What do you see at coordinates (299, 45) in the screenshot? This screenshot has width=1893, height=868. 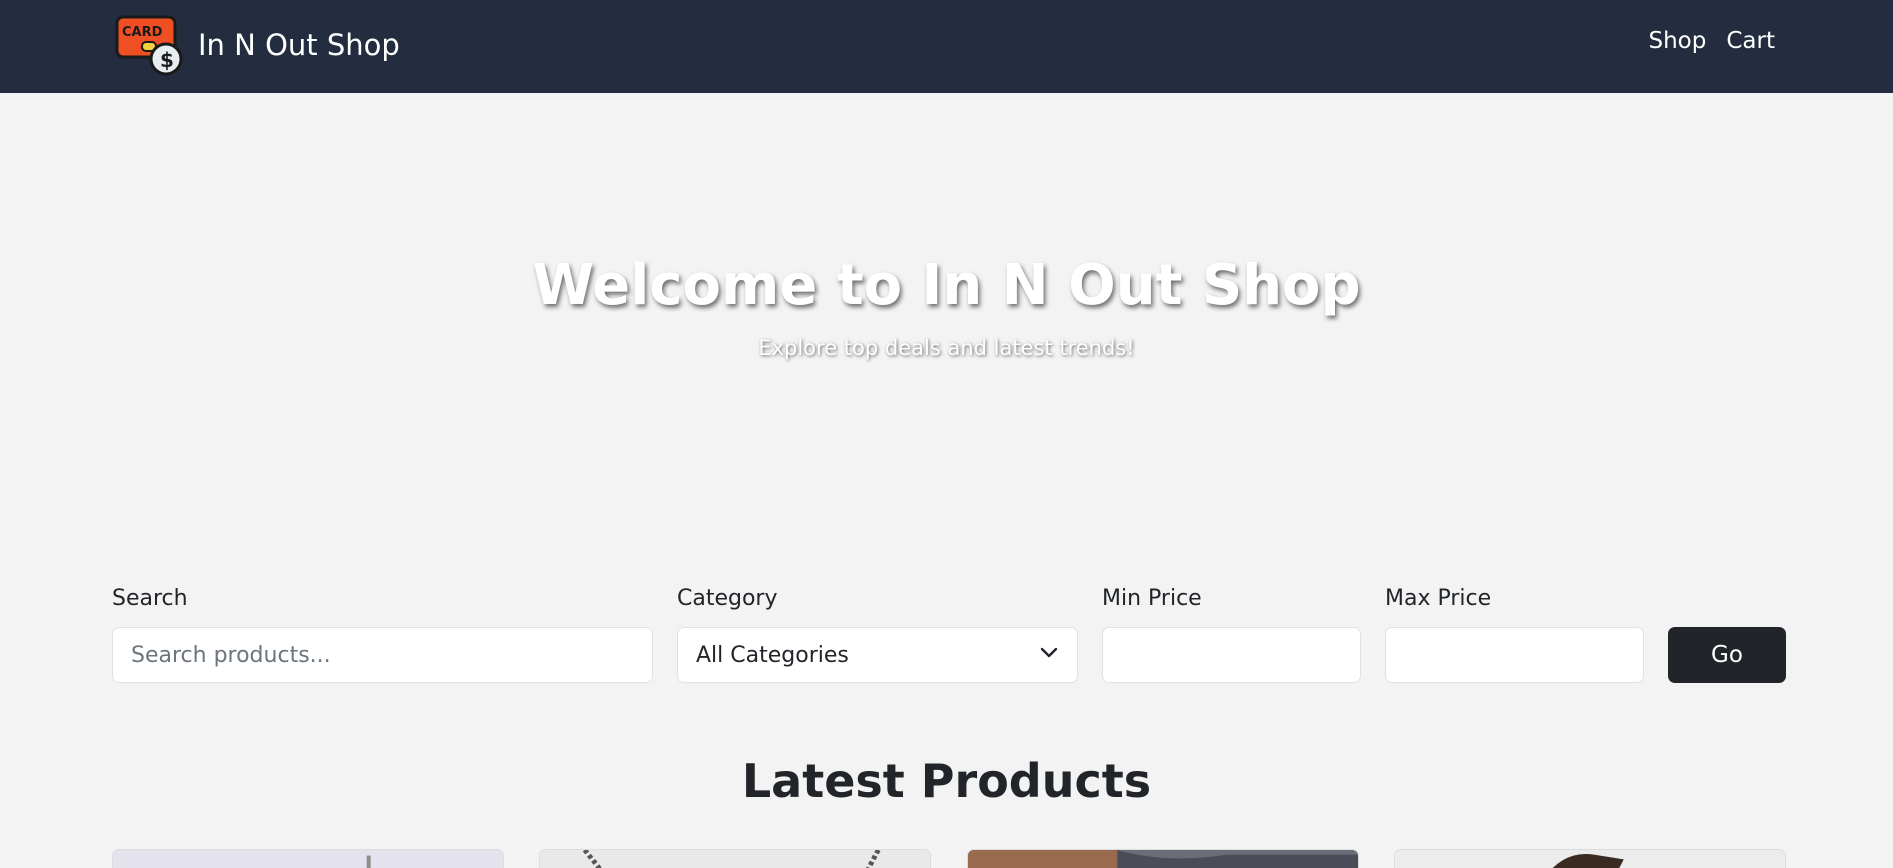 I see `brand-name: In N Out Shop` at bounding box center [299, 45].